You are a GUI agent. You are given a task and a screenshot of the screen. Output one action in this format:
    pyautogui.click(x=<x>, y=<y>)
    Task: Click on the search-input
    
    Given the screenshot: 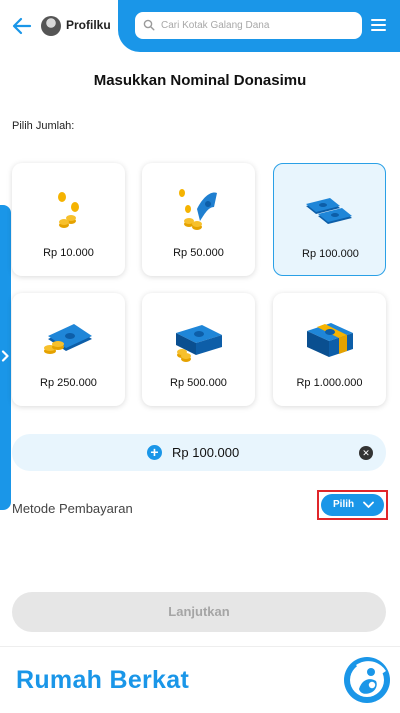 What is the action you would take?
    pyautogui.click(x=258, y=25)
    